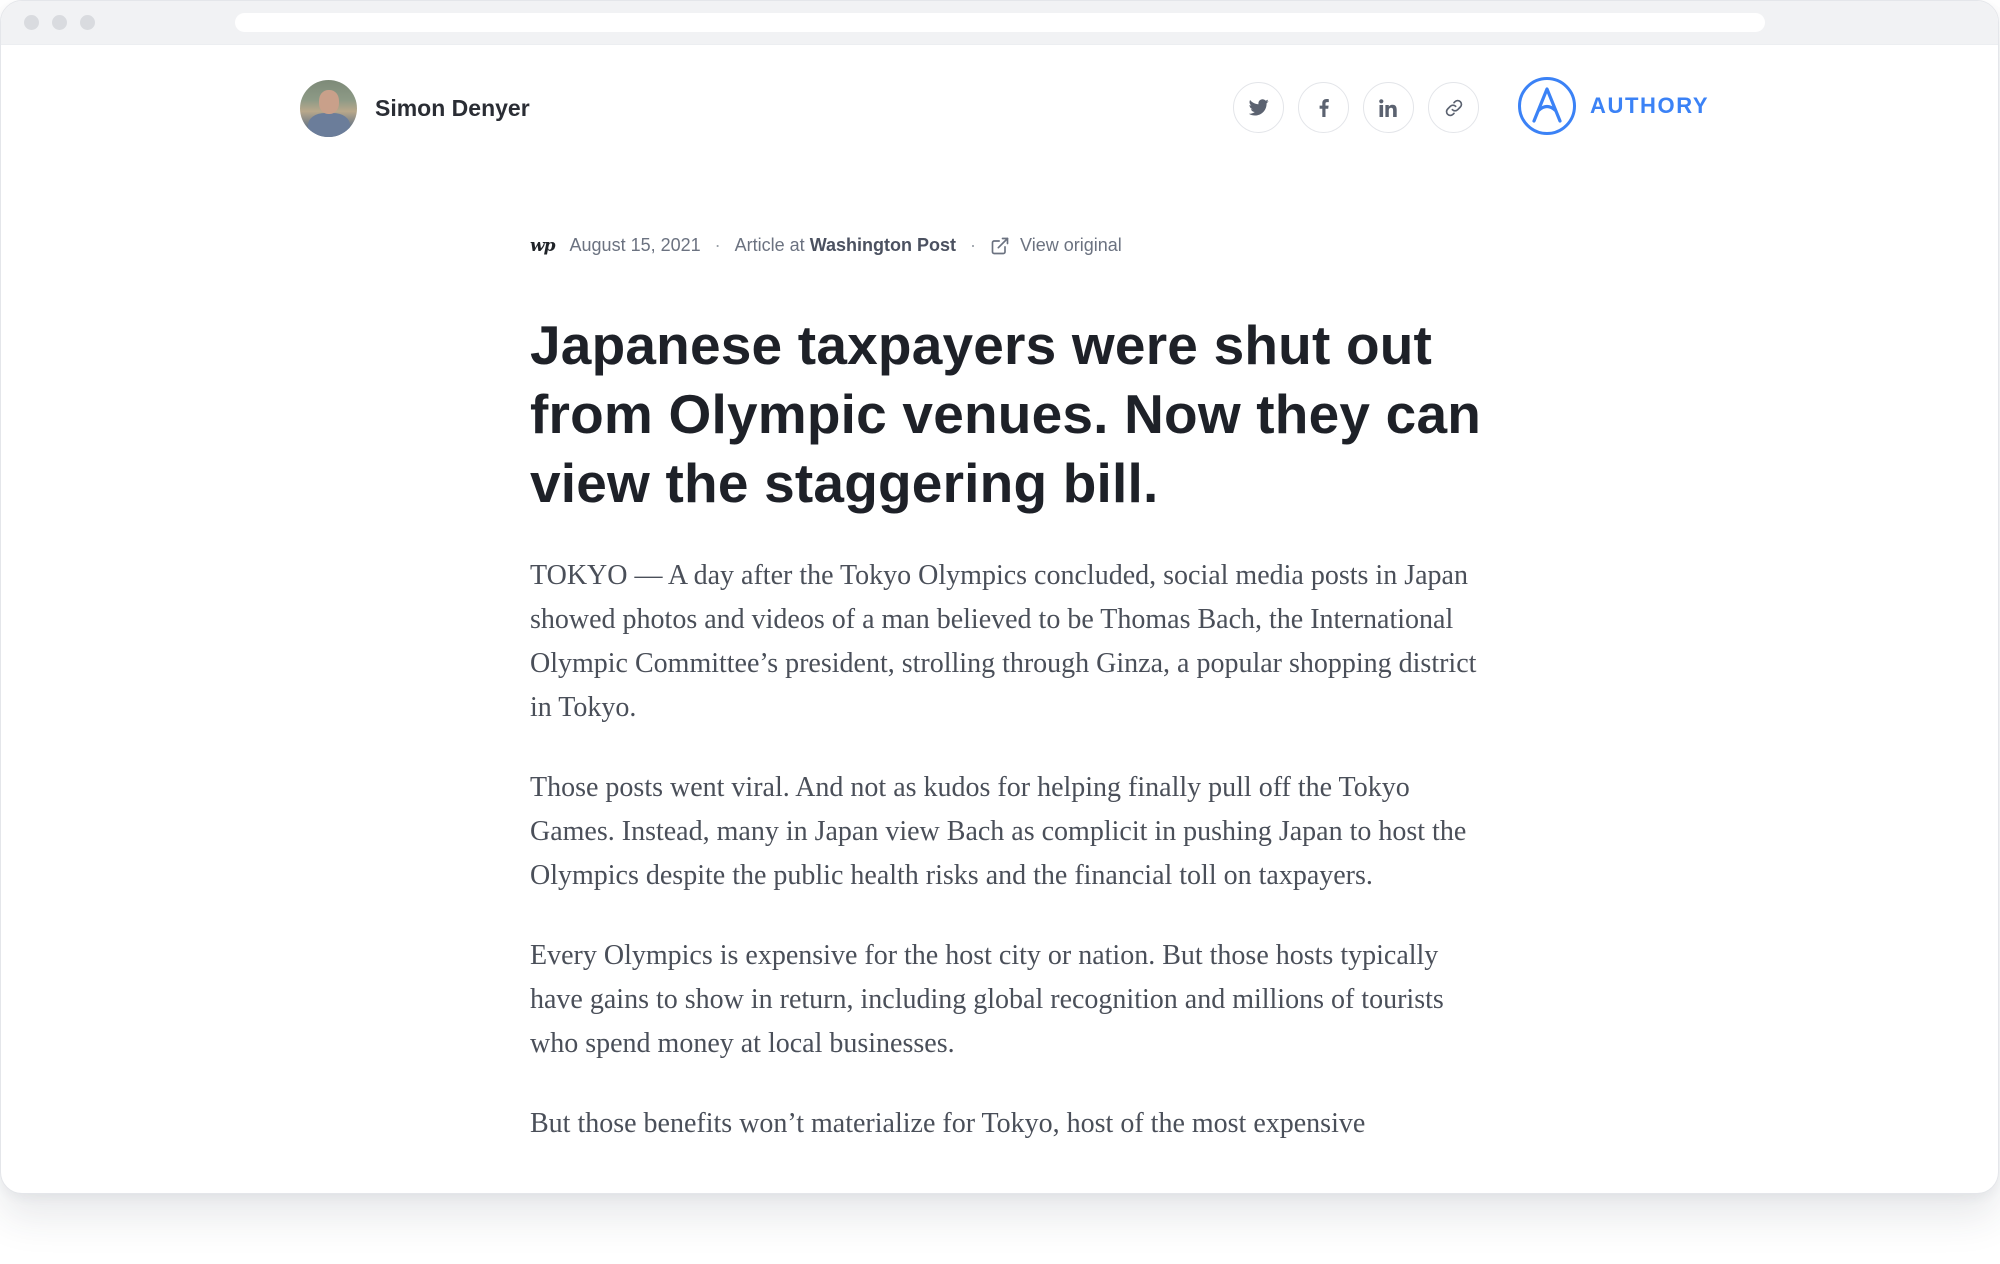 The width and height of the screenshot is (2000, 1264). What do you see at coordinates (452, 108) in the screenshot?
I see `author-name: Simon Denyer` at bounding box center [452, 108].